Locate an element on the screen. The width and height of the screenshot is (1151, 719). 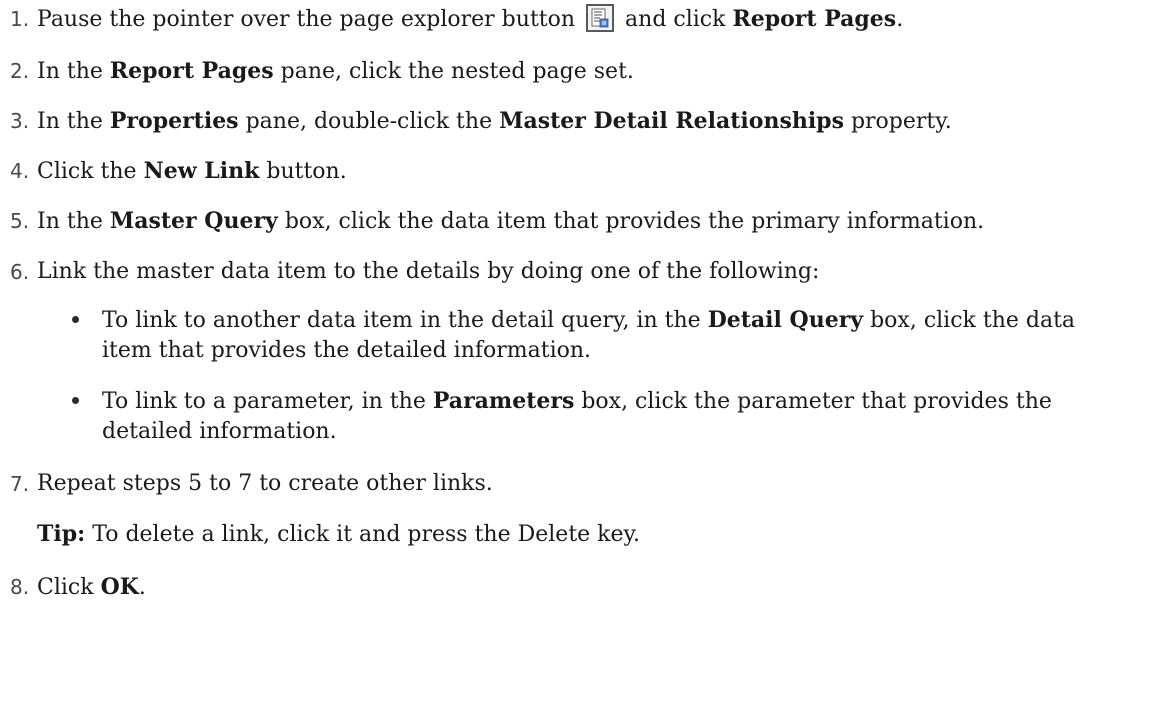
ui-term: Parameters is located at coordinates (503, 401).